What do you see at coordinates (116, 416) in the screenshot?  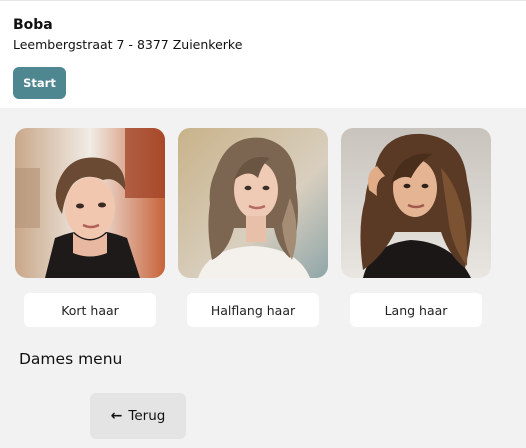 I see `arrow-left-icon: ←` at bounding box center [116, 416].